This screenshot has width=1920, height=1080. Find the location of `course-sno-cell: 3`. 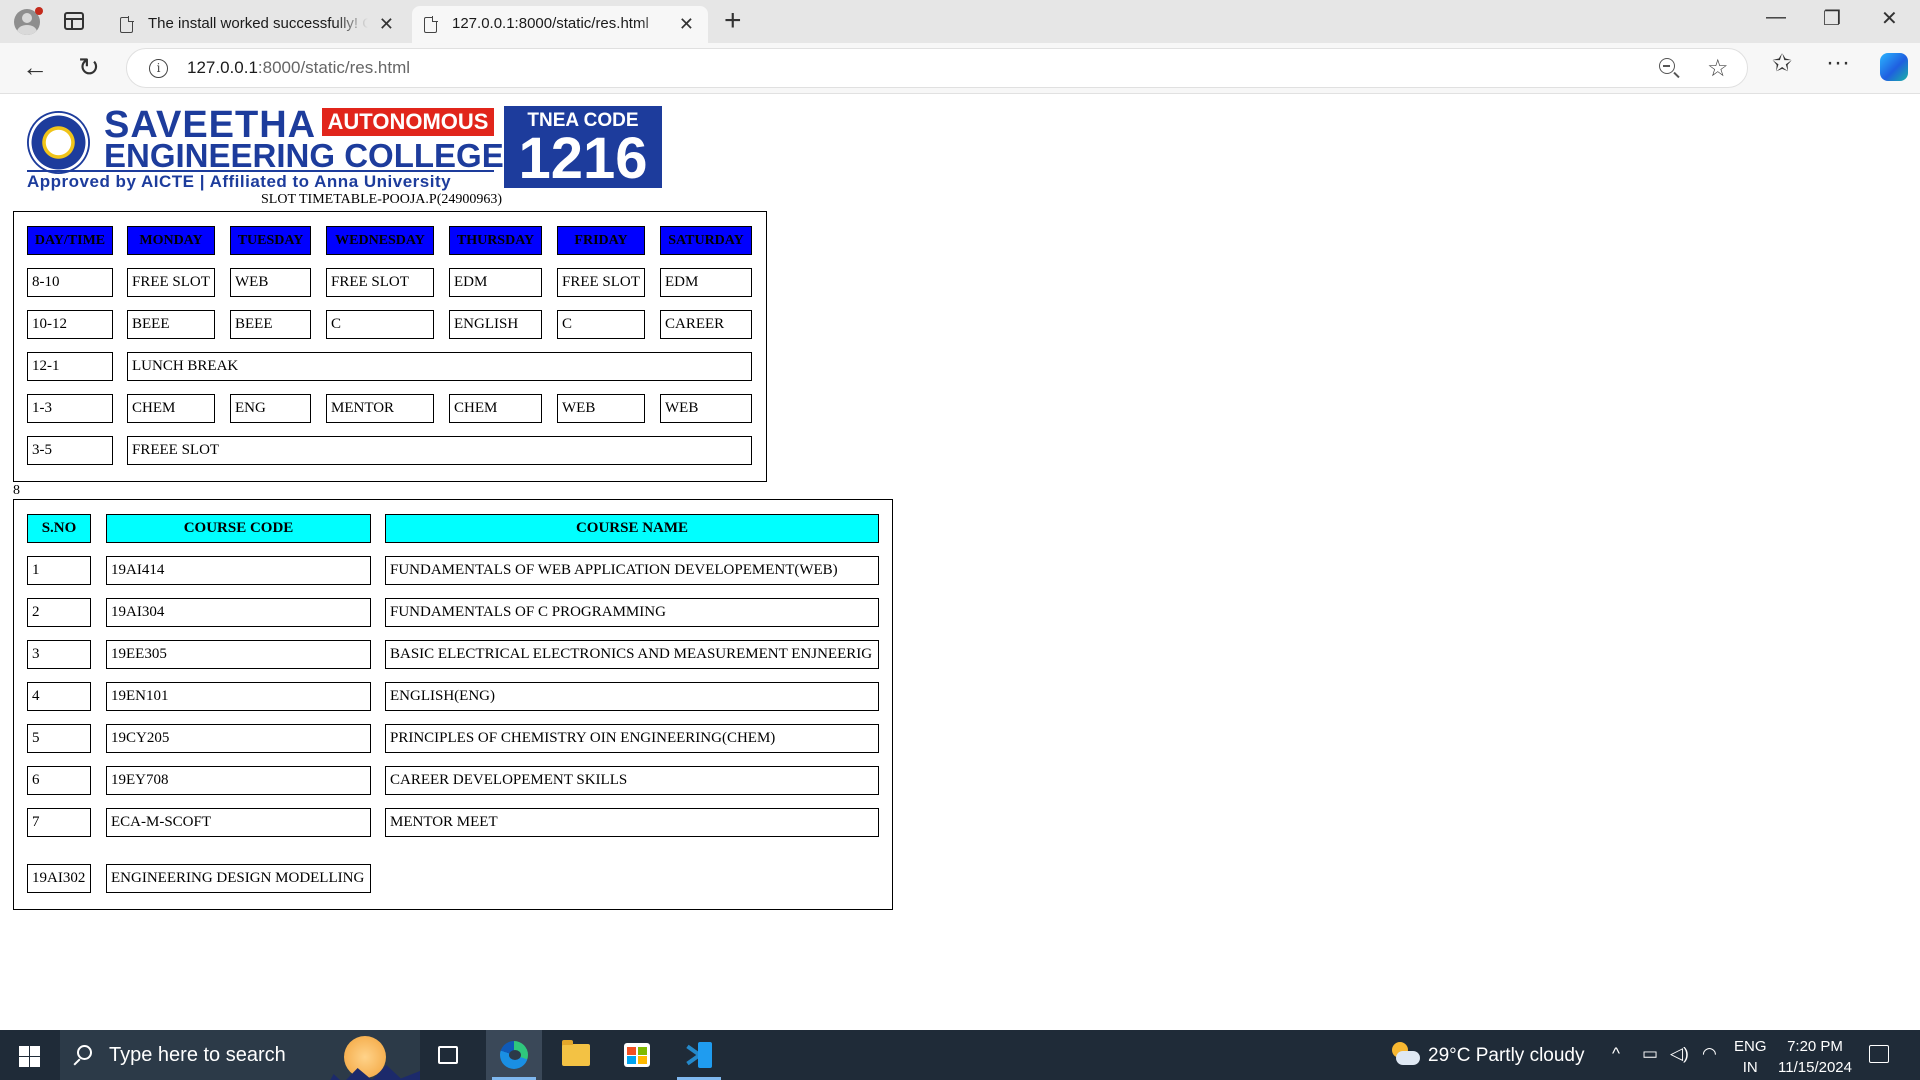

course-sno-cell: 3 is located at coordinates (59, 654).